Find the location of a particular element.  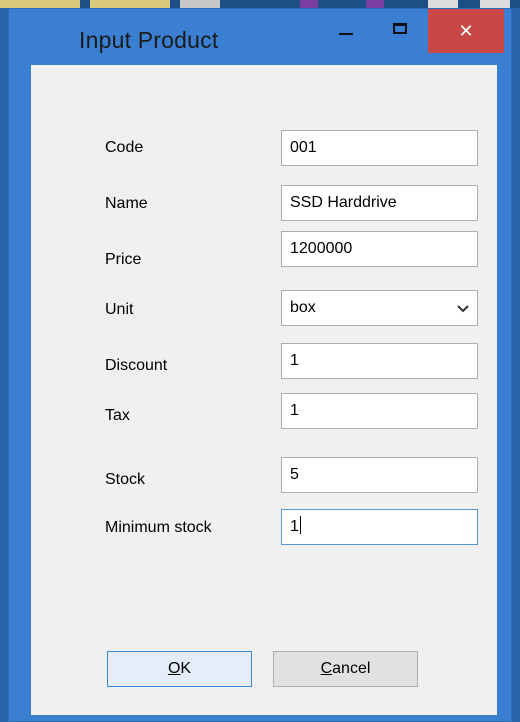

code-label: Code is located at coordinates (124, 147).